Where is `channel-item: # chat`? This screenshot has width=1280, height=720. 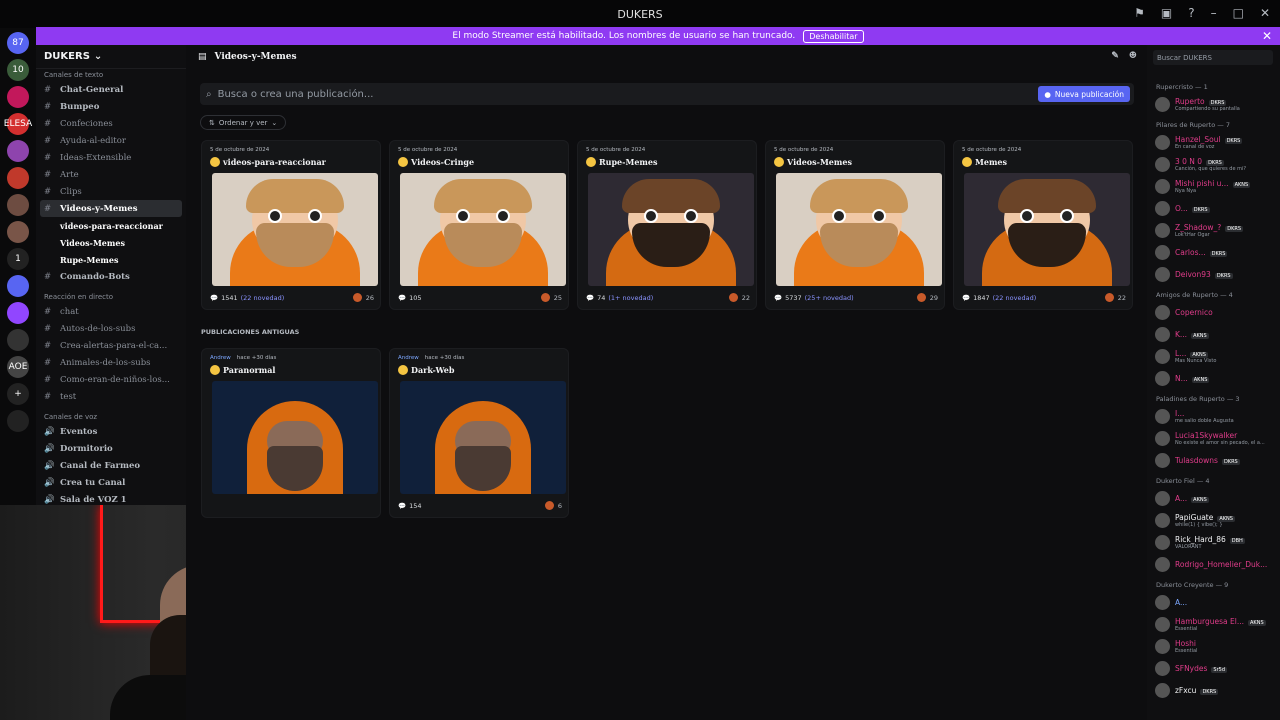 channel-item: # chat is located at coordinates (111, 311).